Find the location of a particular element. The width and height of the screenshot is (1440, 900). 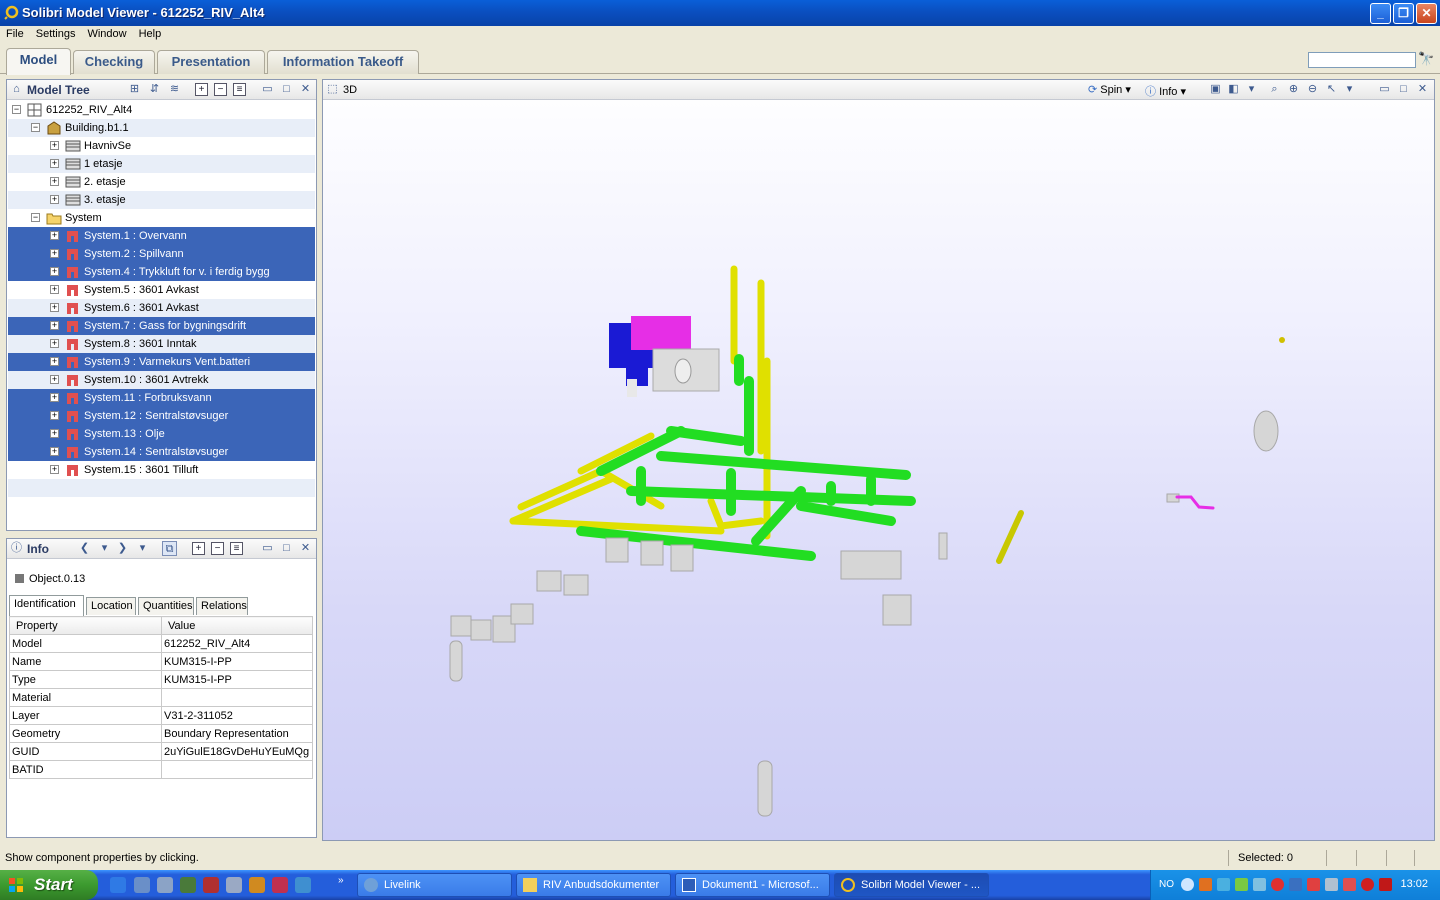

taskbar-button-livelink: Livelink is located at coordinates (434, 885).